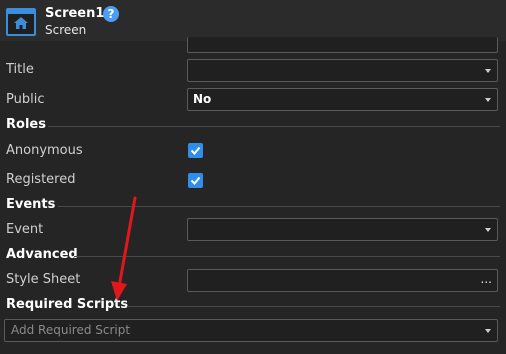 Image resolution: width=506 pixels, height=354 pixels. Describe the element at coordinates (20, 69) in the screenshot. I see `title-label: Title` at that location.